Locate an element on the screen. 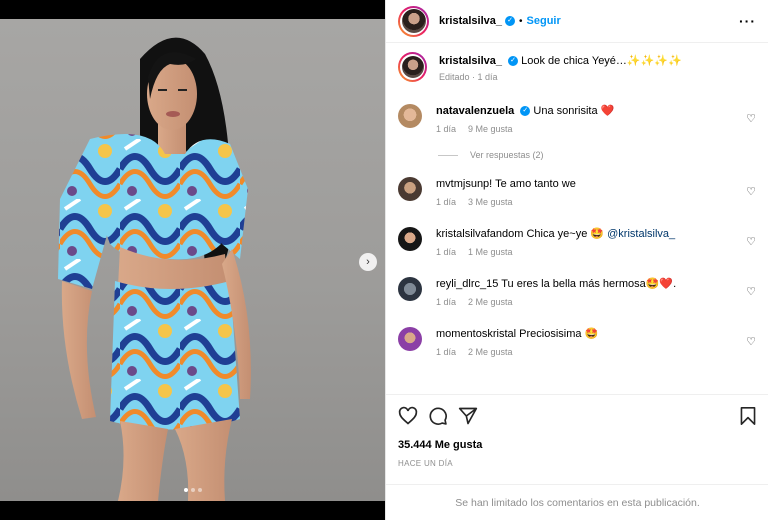 Image resolution: width=768 pixels, height=520 pixels. comment-text: Chica ye~ye 🤩 is located at coordinates (565, 234).